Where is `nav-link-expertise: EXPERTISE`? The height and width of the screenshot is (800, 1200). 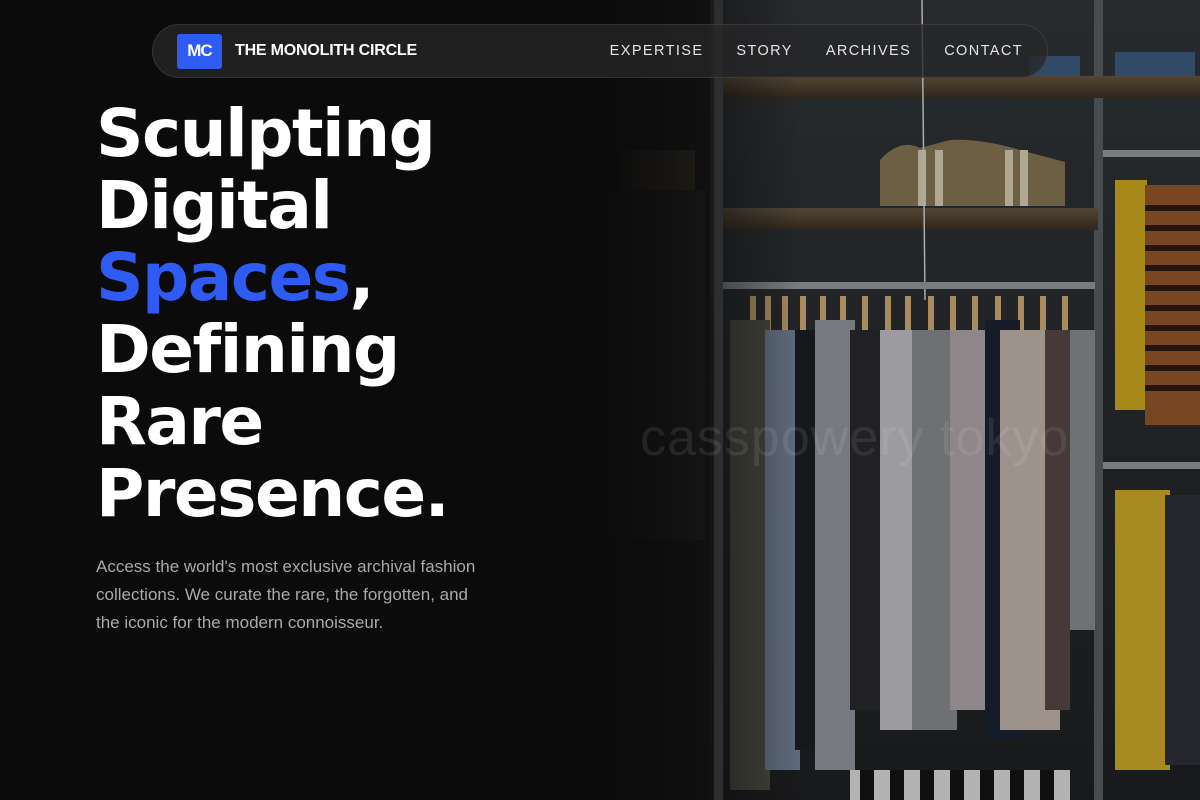
nav-link-expertise: EXPERTISE is located at coordinates (657, 51).